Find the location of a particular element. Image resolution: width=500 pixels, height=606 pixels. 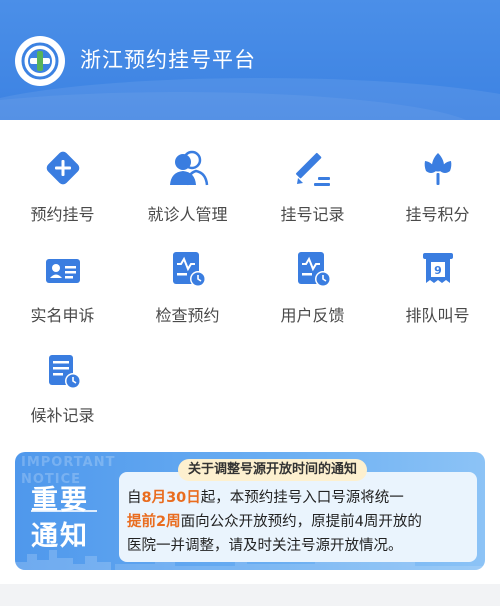

notice-body-line: 自8月30日起，本预约挂号入口号源将统一 is located at coordinates (265, 498).